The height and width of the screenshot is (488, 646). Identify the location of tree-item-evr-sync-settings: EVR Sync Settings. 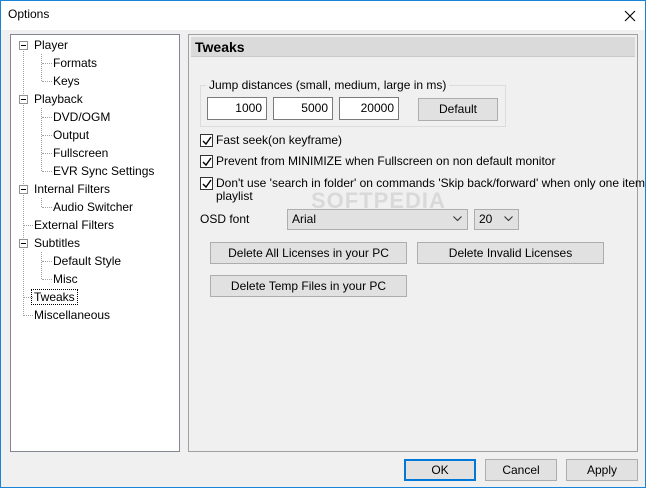
(103, 171).